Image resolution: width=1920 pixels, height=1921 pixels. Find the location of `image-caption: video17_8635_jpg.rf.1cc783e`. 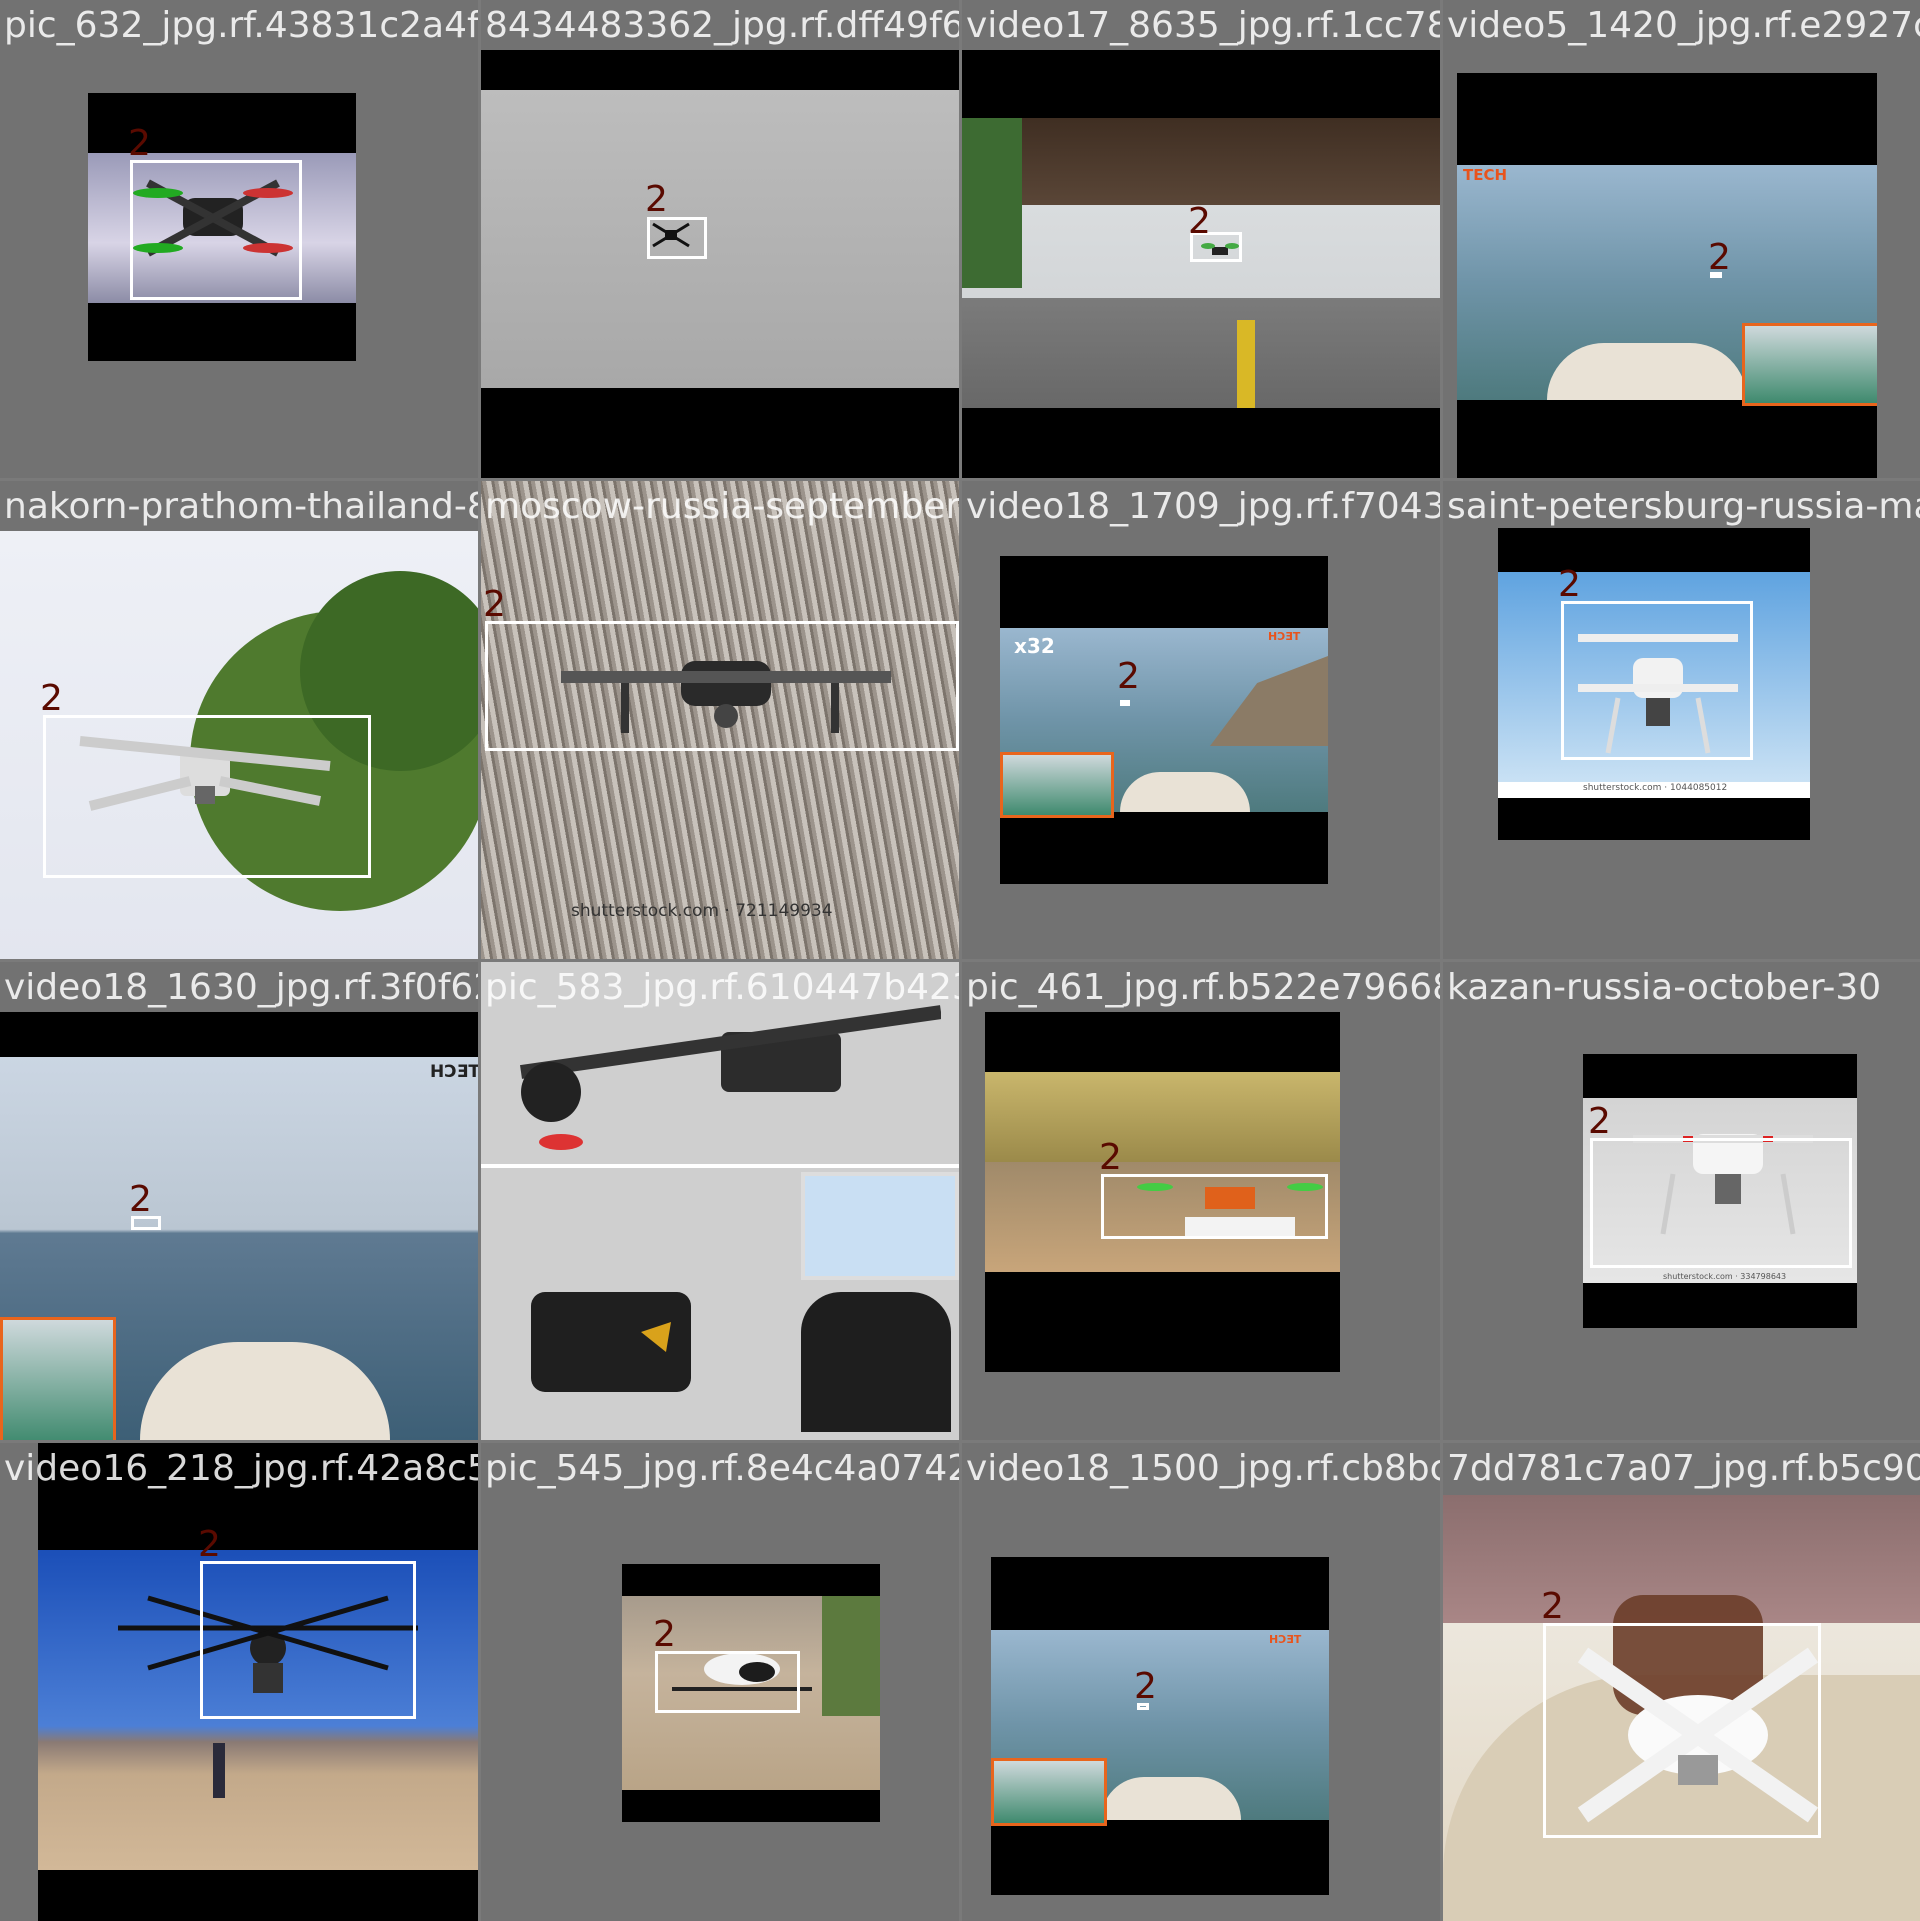

image-caption: video17_8635_jpg.rf.1cc783e is located at coordinates (1203, 25).